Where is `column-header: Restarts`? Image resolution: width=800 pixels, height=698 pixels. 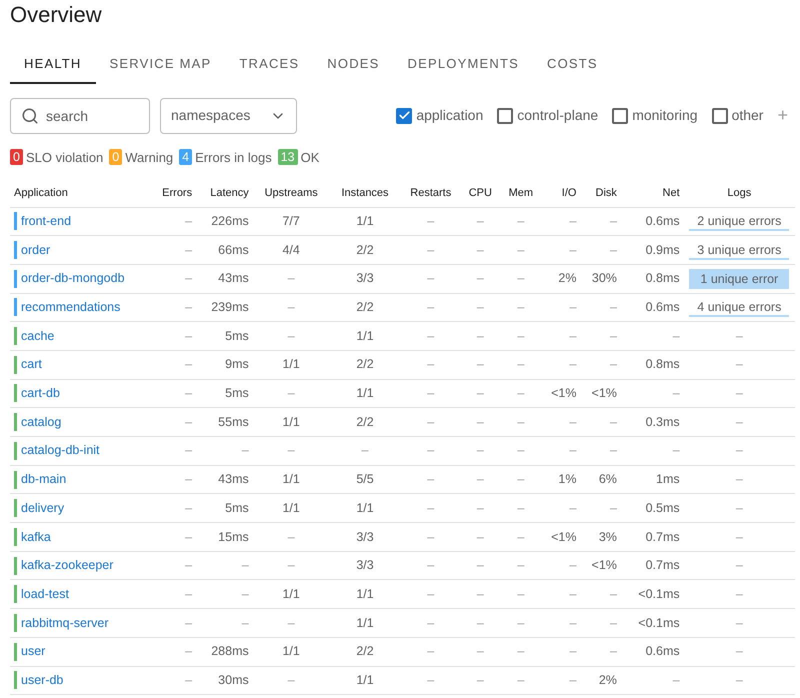 column-header: Restarts is located at coordinates (431, 192).